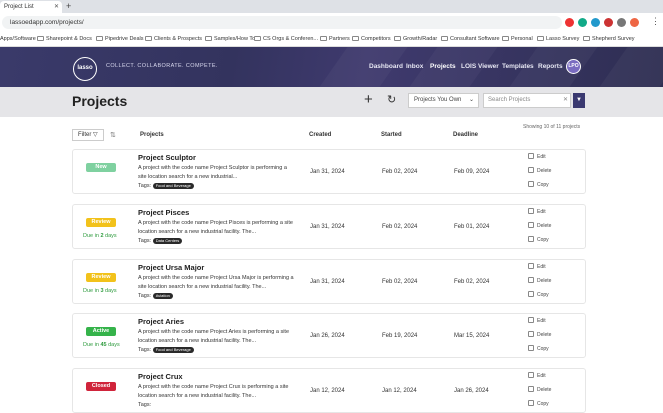  I want to click on project-name: Project Ursa Major, so click(171, 267).